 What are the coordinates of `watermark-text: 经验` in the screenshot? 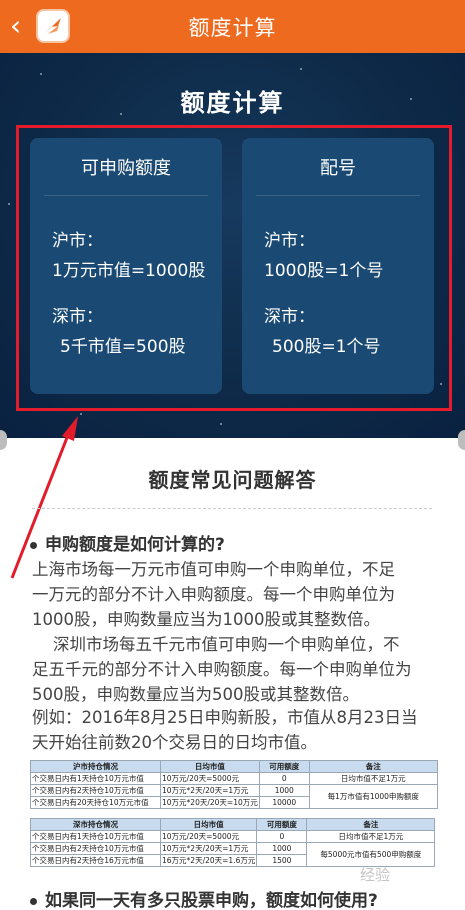 It's located at (375, 875).